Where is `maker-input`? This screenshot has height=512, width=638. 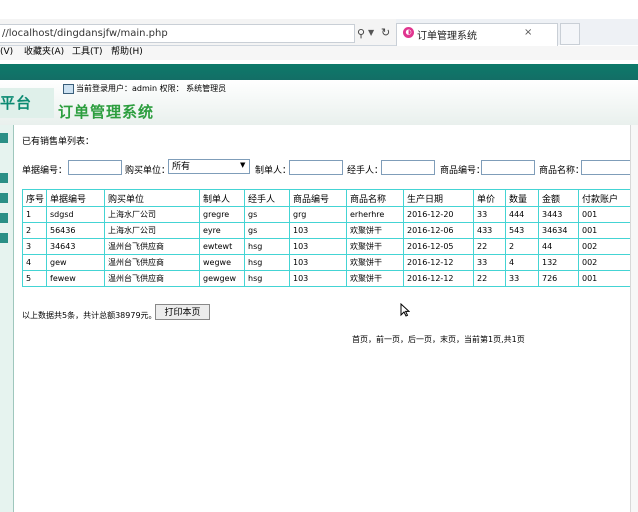
maker-input is located at coordinates (316, 167).